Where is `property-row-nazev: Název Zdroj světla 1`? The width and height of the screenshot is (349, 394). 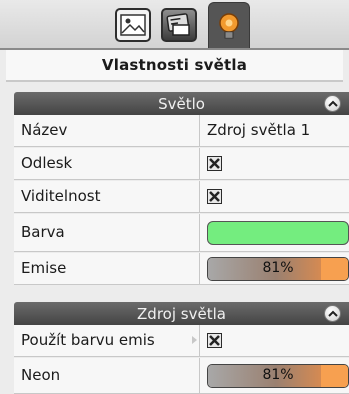
property-row-nazev: Název Zdroj světla 1 is located at coordinates (181, 131).